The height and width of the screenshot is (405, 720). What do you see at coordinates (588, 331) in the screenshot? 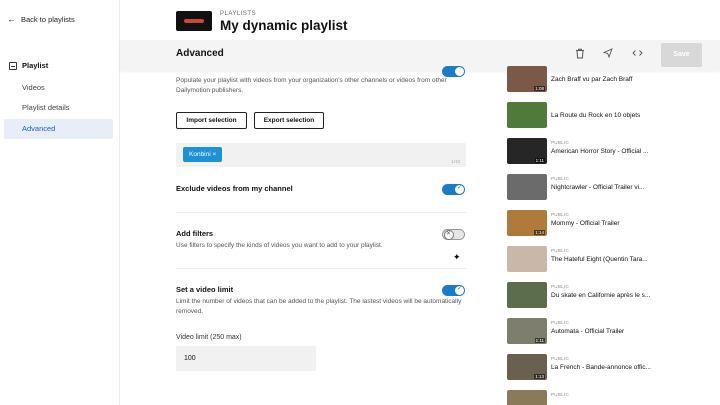
I see `video-title: Automata - Official Trailer` at bounding box center [588, 331].